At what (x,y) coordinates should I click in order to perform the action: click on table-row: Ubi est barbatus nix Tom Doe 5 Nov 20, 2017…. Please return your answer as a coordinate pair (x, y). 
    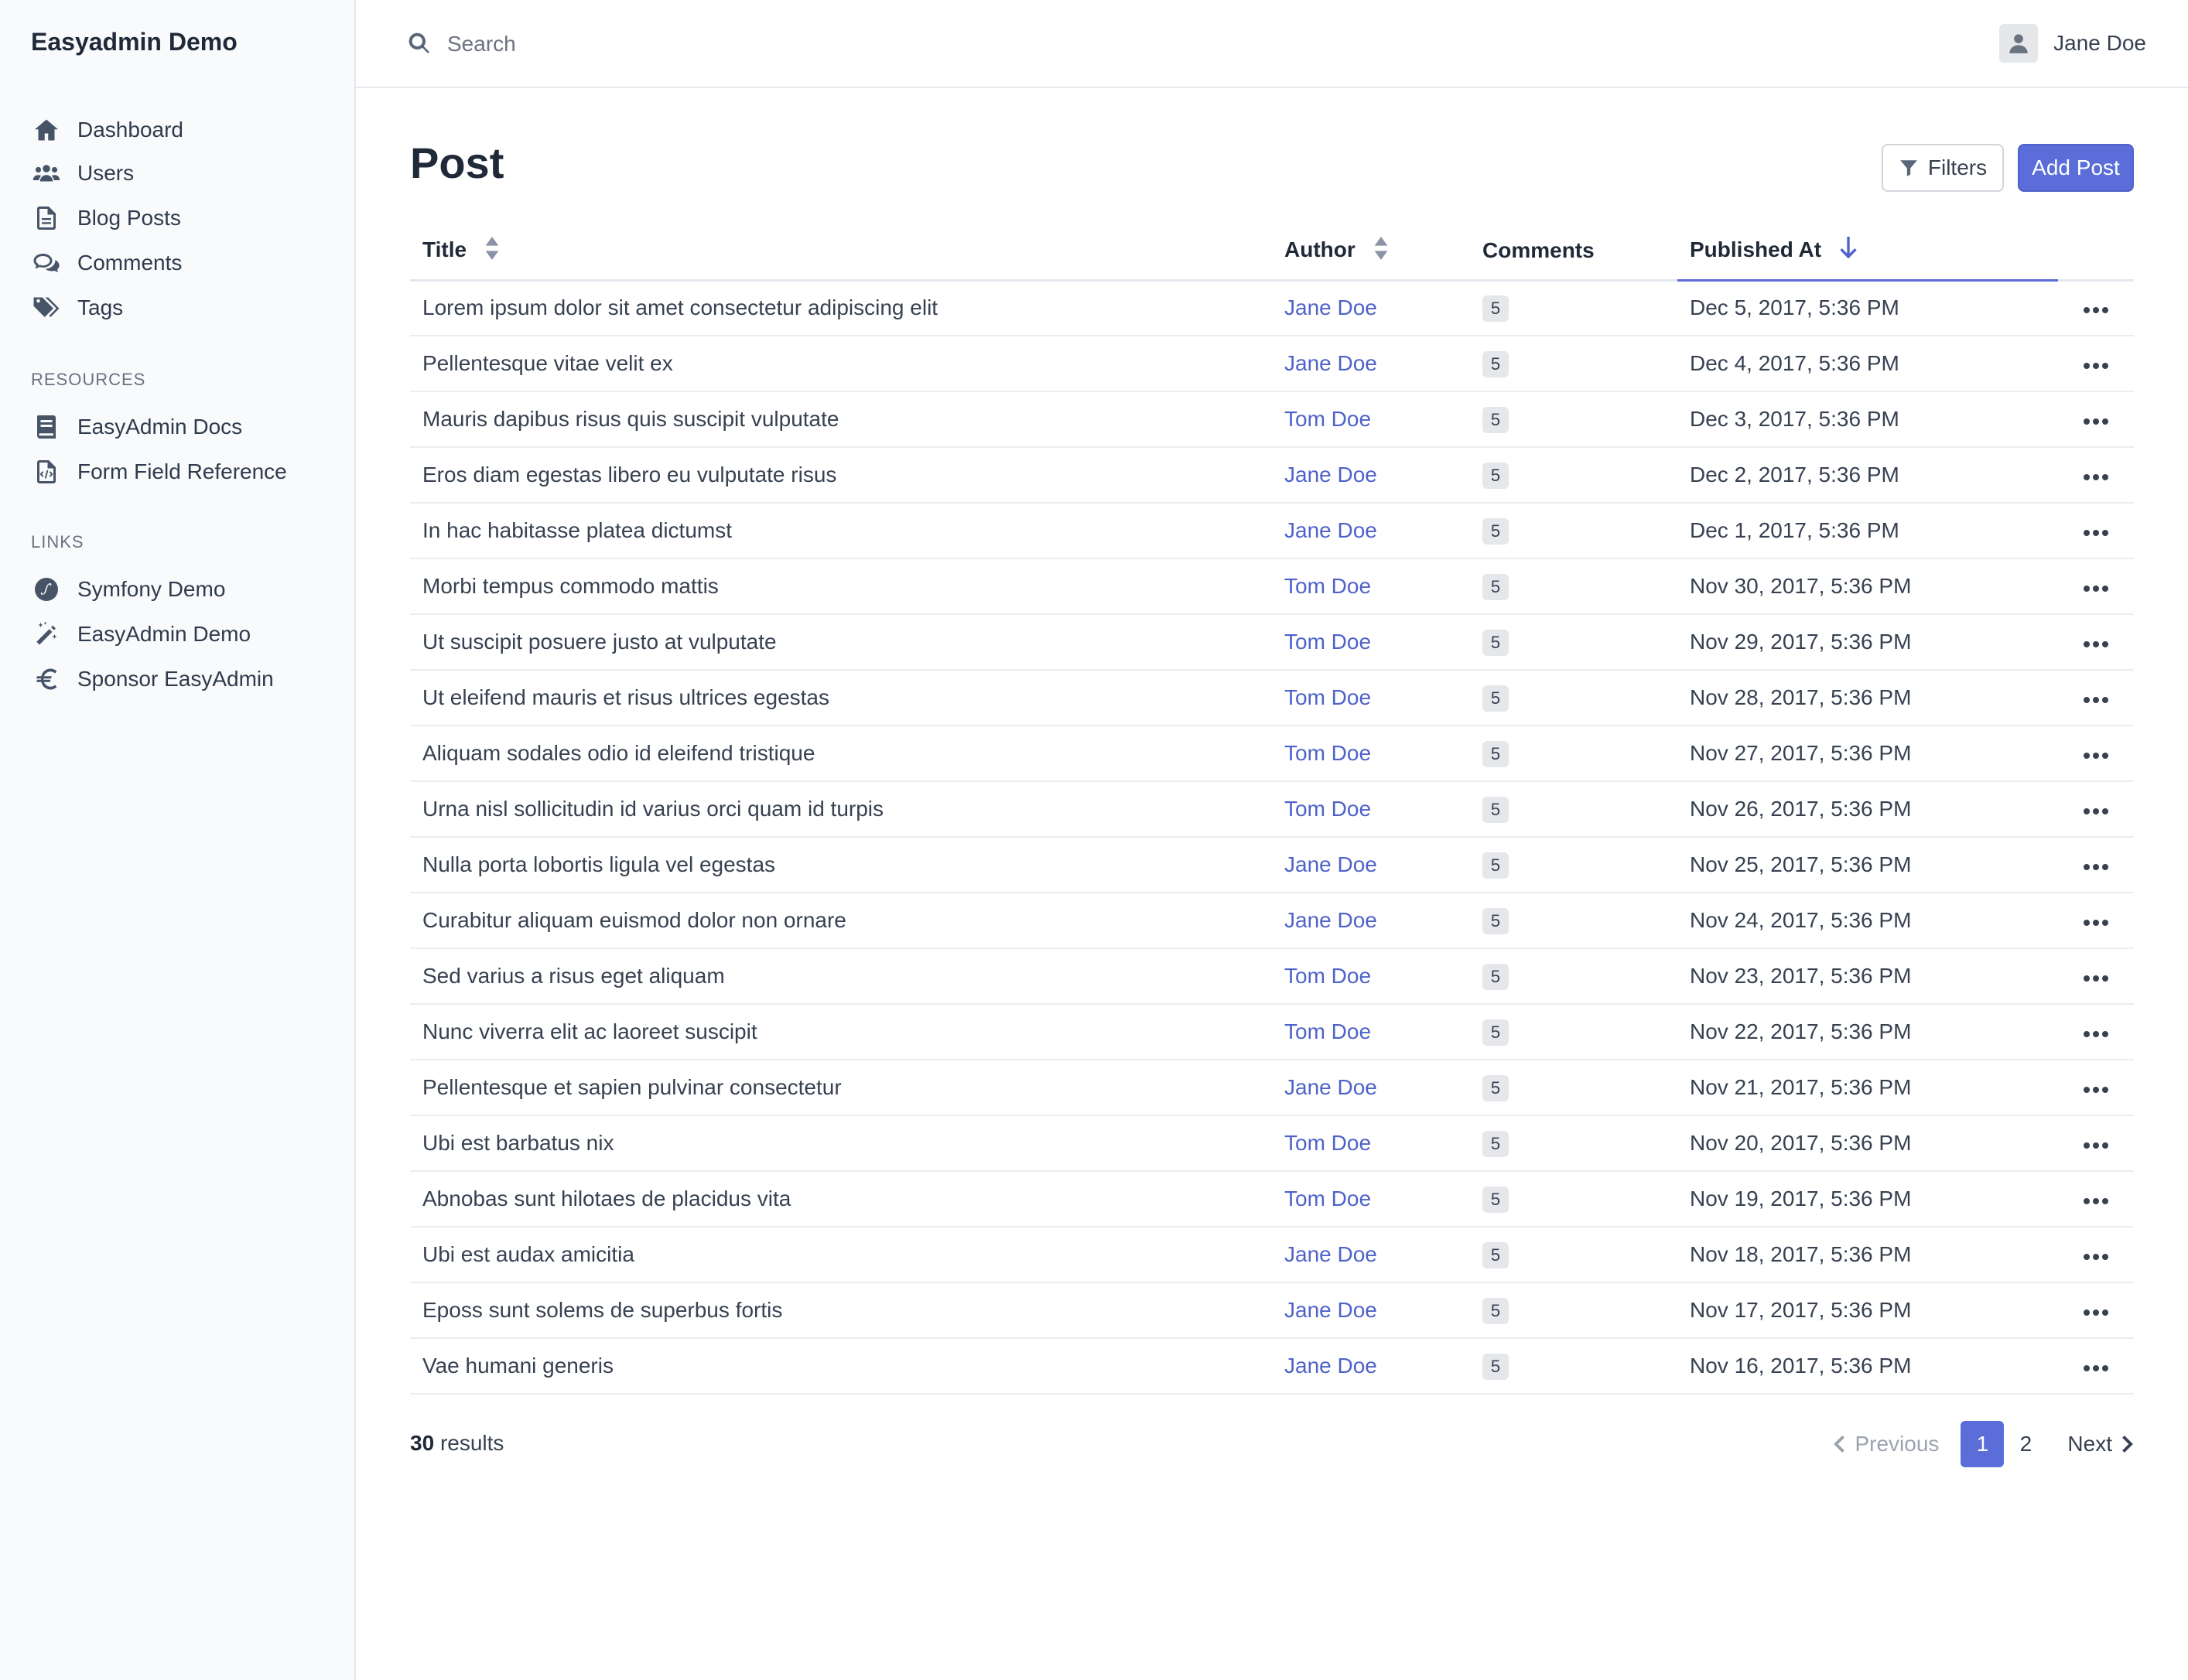
    Looking at the image, I should click on (1272, 1144).